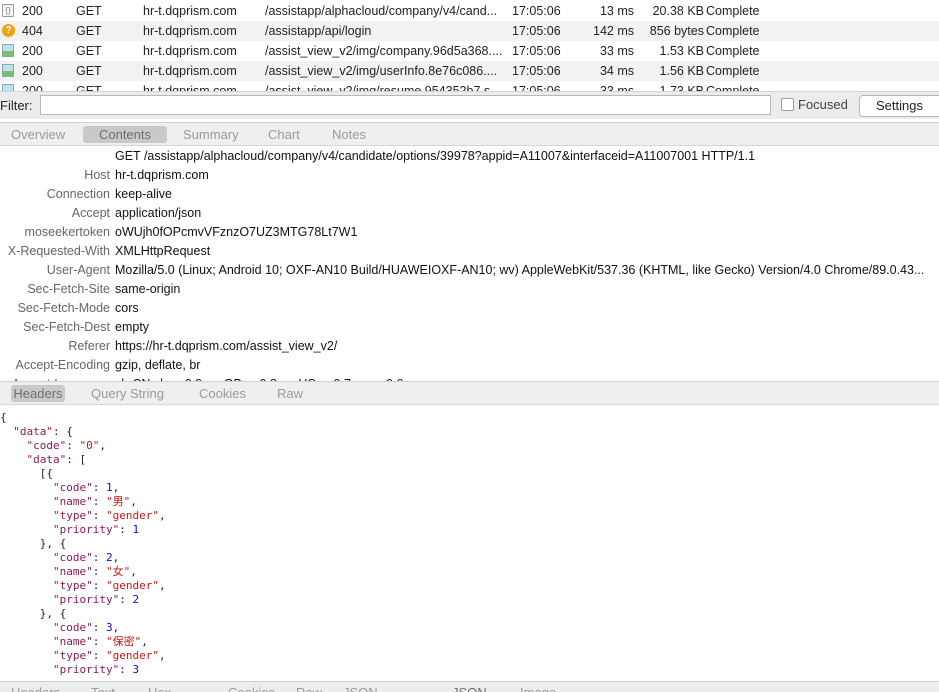 The height and width of the screenshot is (692, 939). Describe the element at coordinates (616, 87) in the screenshot. I see `request-duration: 33 ms` at that location.